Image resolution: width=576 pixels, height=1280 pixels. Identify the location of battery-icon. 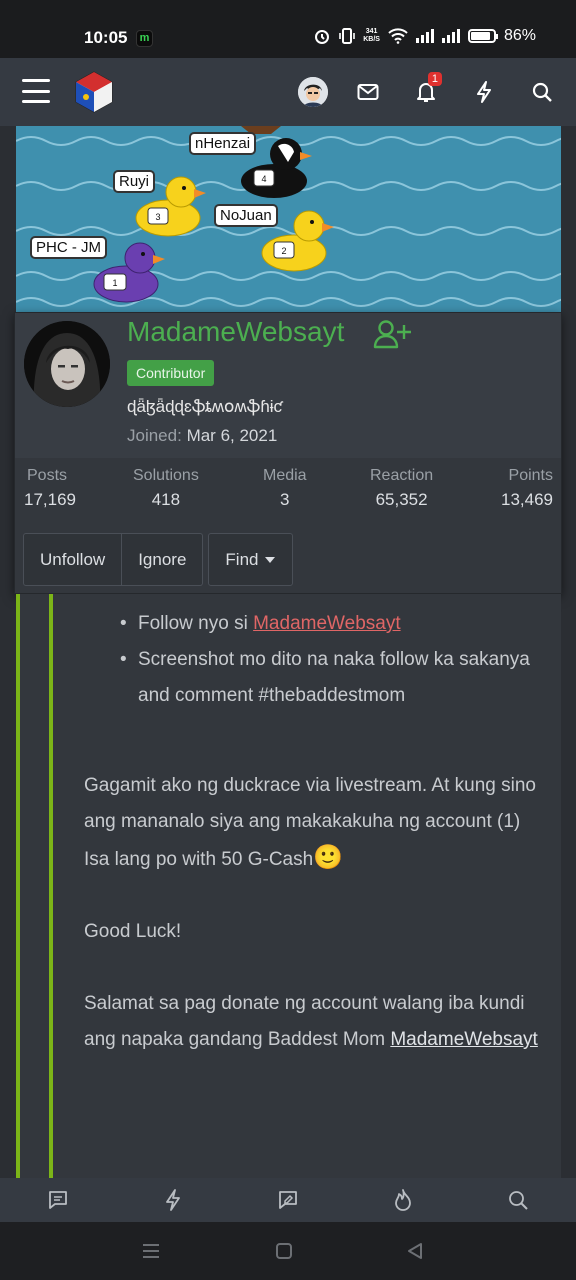
(482, 36).